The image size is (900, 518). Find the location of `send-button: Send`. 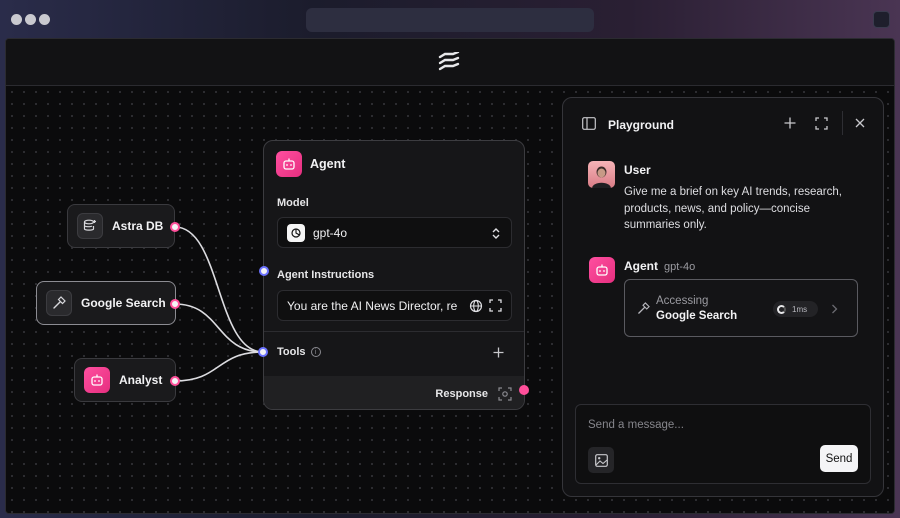

send-button: Send is located at coordinates (839, 458).